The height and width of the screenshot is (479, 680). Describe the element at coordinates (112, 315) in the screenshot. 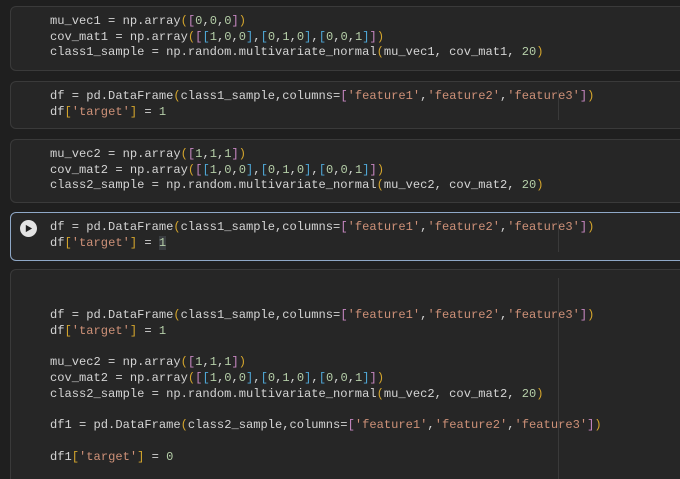

I see `code-text: df = pd.DataFrame` at that location.